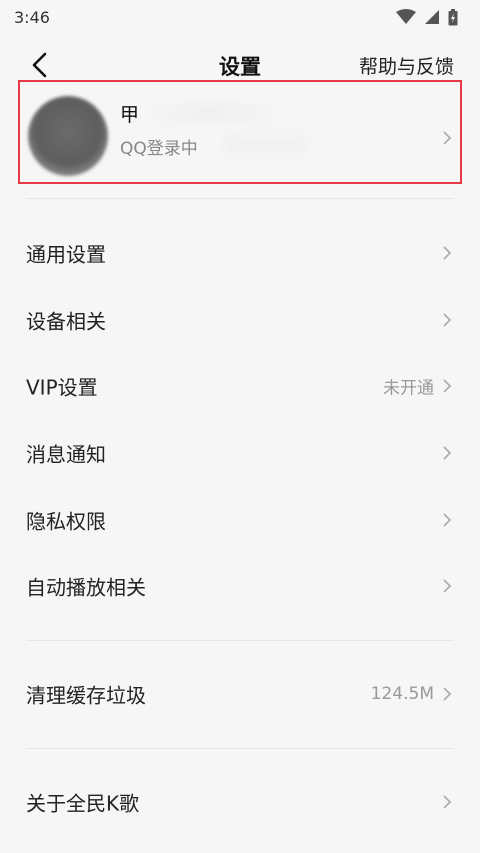  I want to click on cache-size-value: 124.5M, so click(402, 694).